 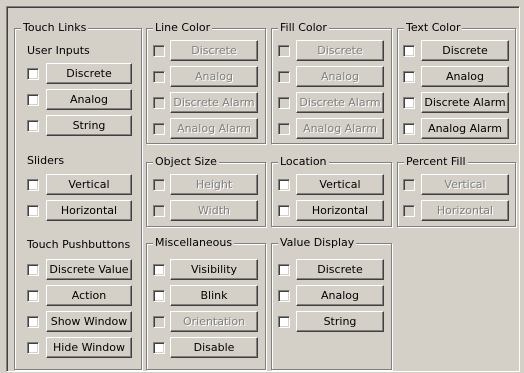 I want to click on text-color-analog-checkbox, so click(x=409, y=77).